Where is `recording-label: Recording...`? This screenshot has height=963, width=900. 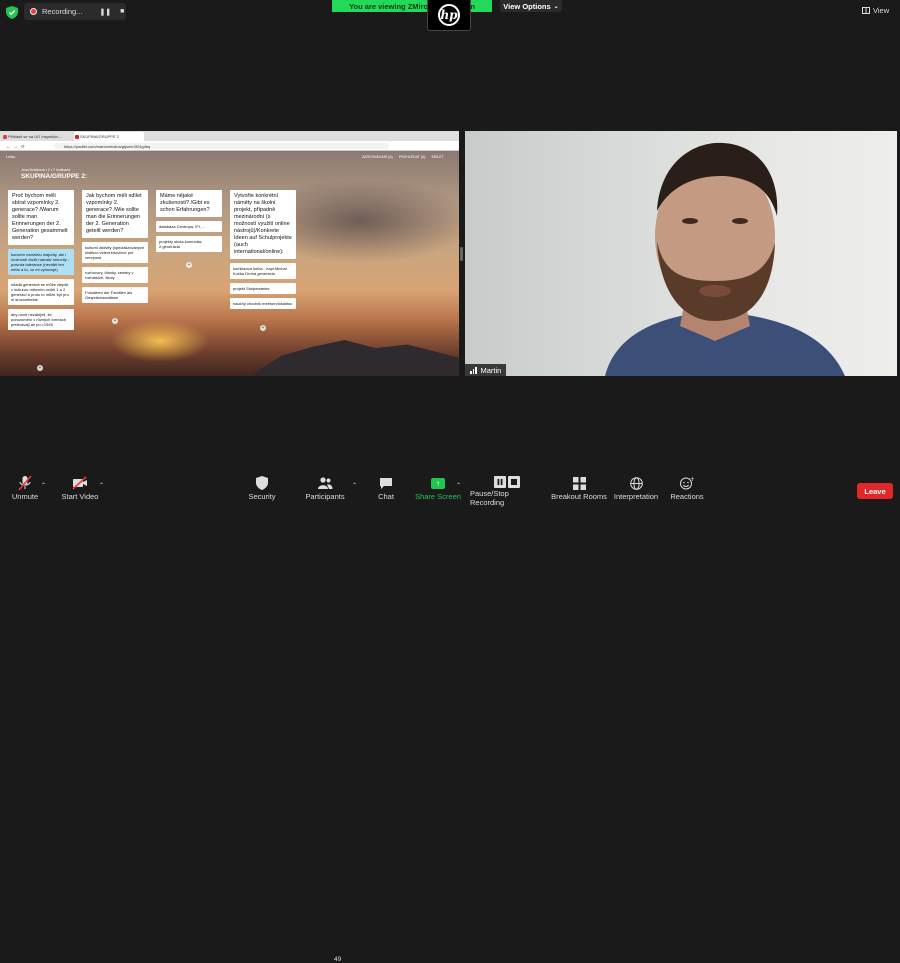
recording-label: Recording... is located at coordinates (62, 11).